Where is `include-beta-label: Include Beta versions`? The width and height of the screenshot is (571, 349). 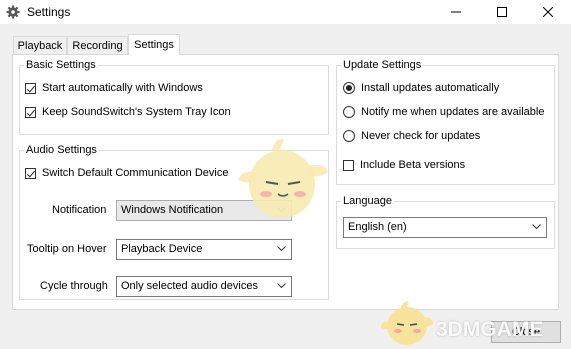 include-beta-label: Include Beta versions is located at coordinates (413, 165).